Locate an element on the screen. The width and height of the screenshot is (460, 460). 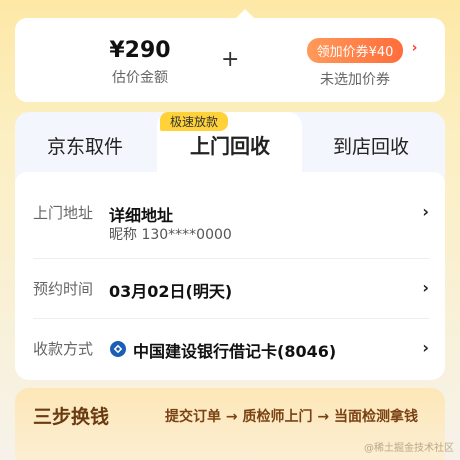
tab-store-recycle: 到店回收 is located at coordinates (371, 145).